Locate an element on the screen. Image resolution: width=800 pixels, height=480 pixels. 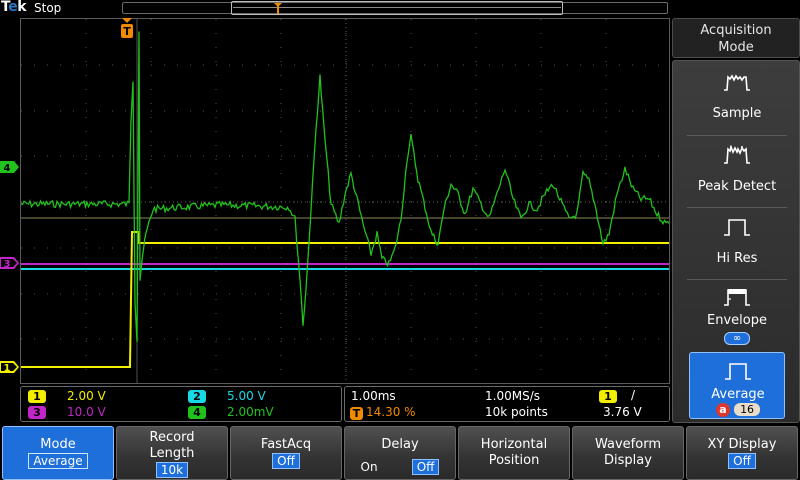
xy-display-button: XY Display Off is located at coordinates (742, 453).